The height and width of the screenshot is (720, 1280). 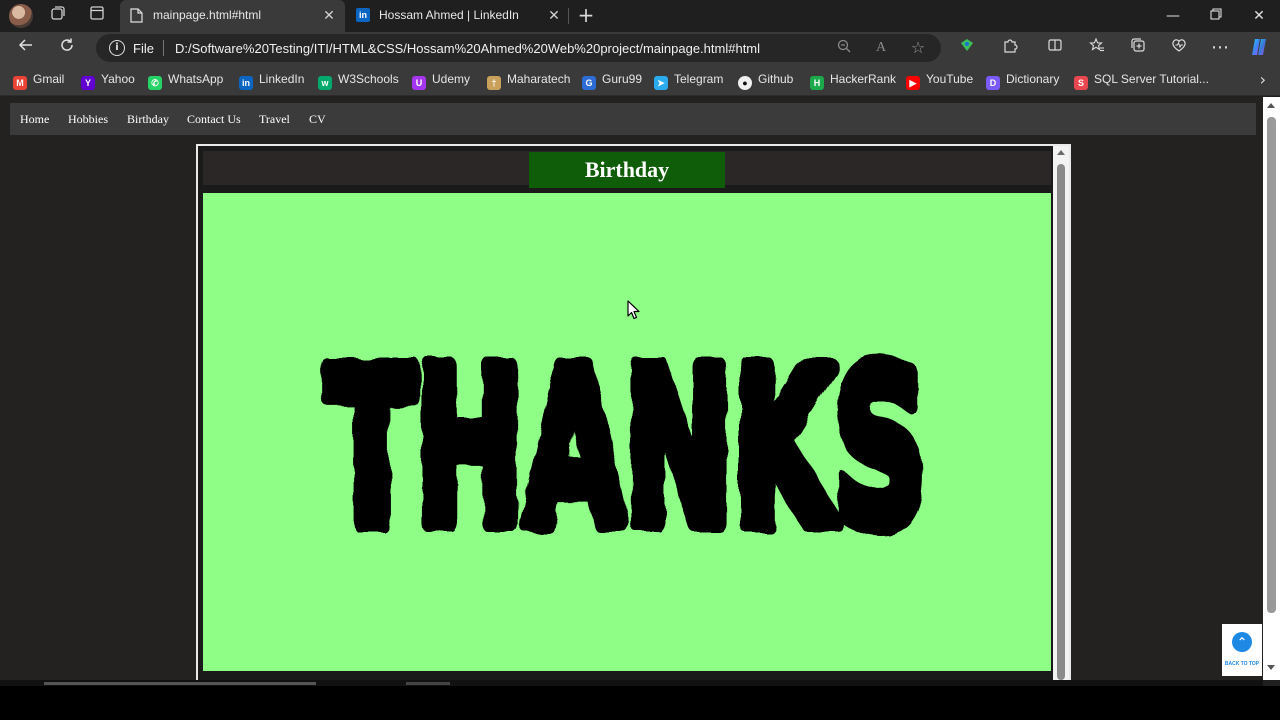 I want to click on bookmark-label: Dictionary, so click(x=1033, y=79).